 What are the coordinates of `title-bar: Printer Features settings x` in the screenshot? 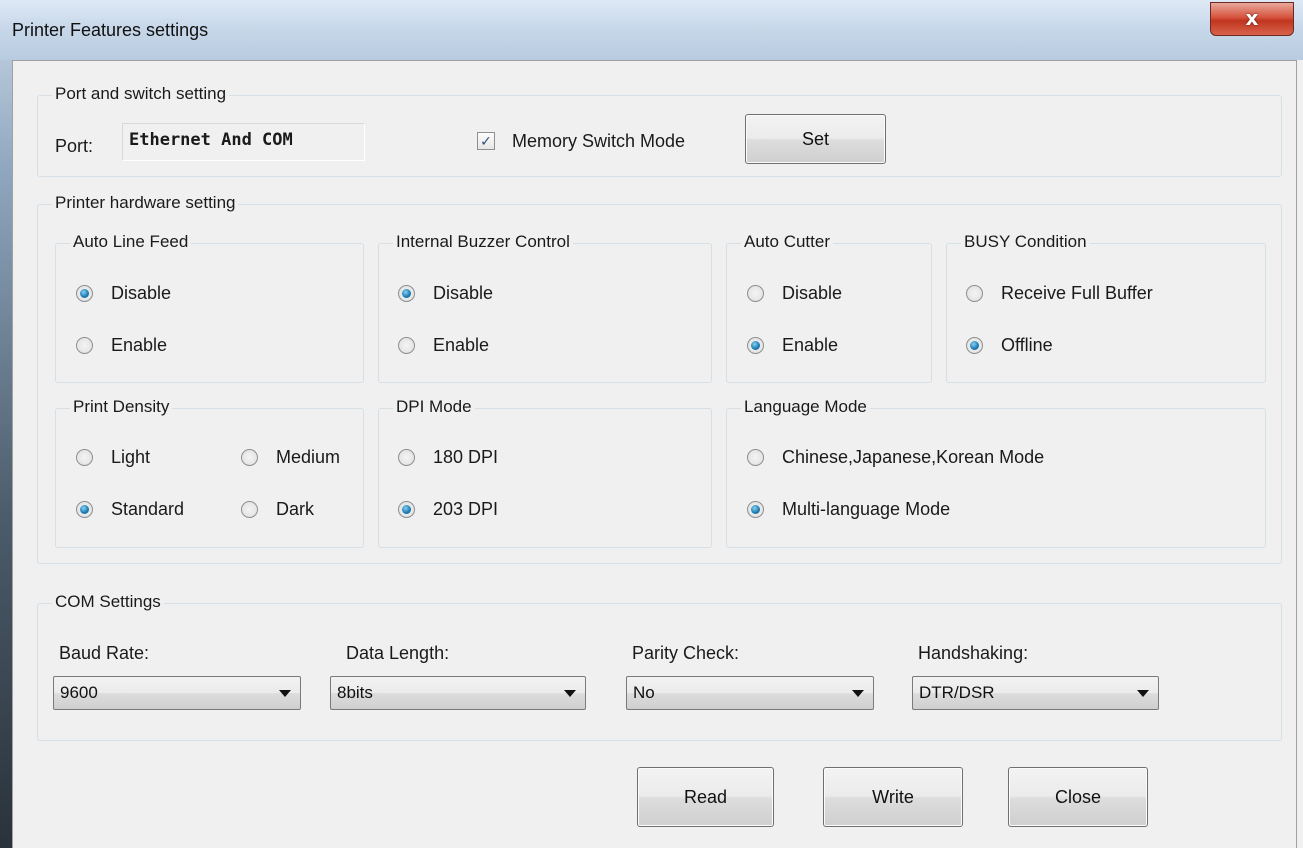 It's located at (651, 30).